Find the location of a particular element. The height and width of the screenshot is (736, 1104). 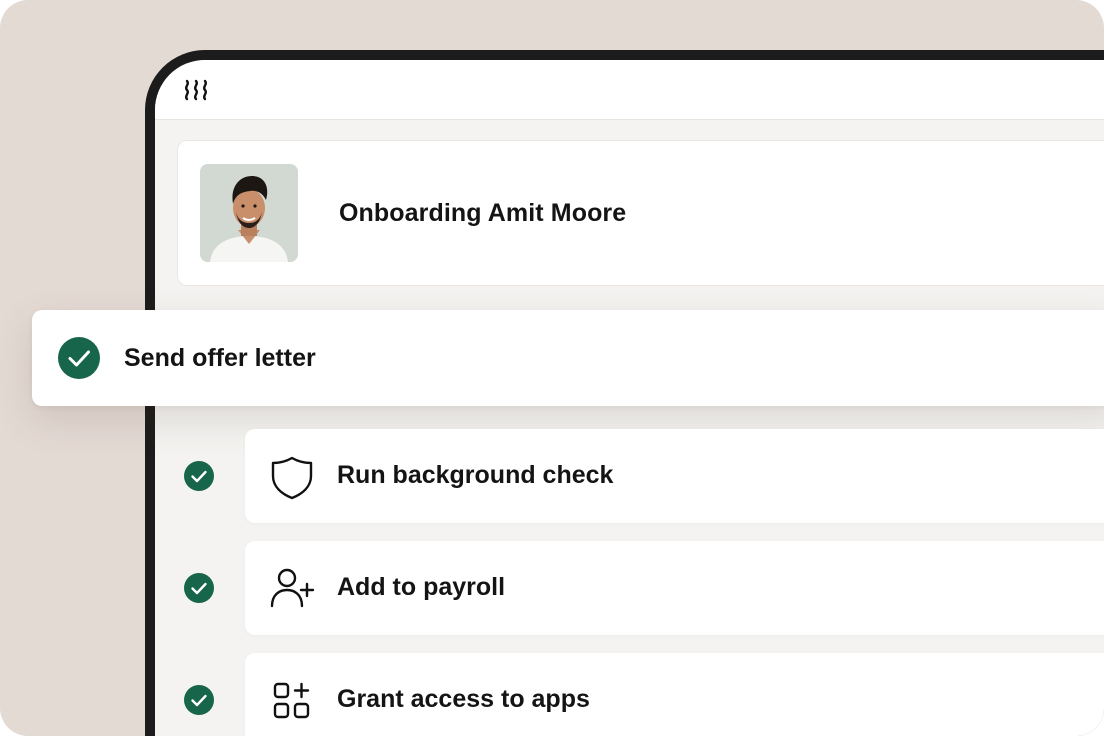

task-label: Add to payroll is located at coordinates (421, 587).